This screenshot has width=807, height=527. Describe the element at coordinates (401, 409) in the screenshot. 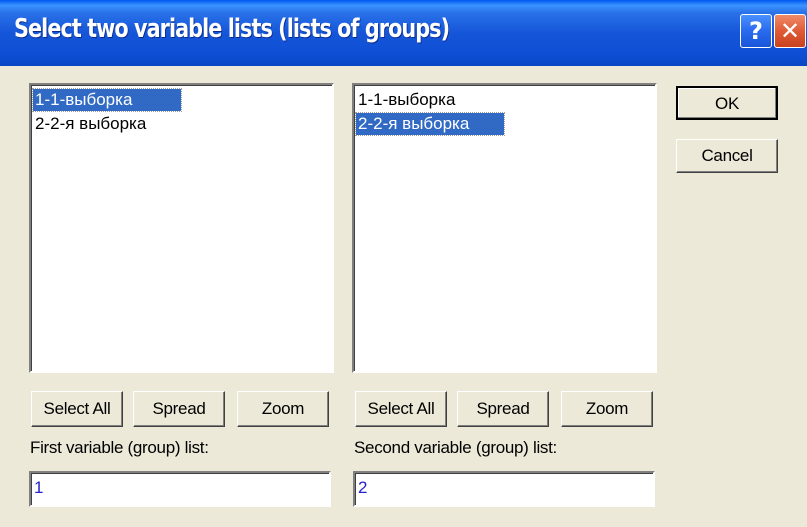

I see `second-select-all-button: Select All` at that location.